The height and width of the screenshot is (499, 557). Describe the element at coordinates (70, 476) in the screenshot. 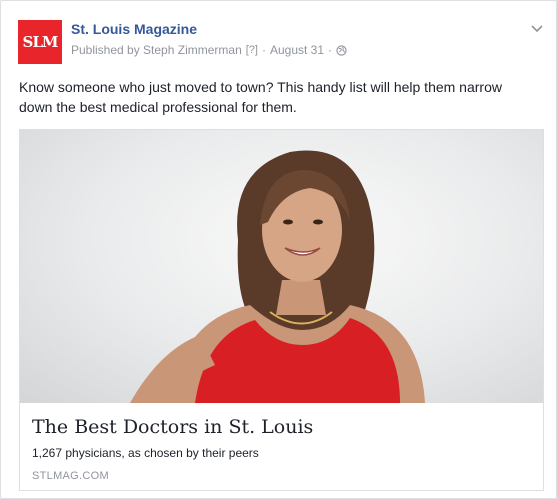

I see `link-domain: STLMAG.COM` at that location.